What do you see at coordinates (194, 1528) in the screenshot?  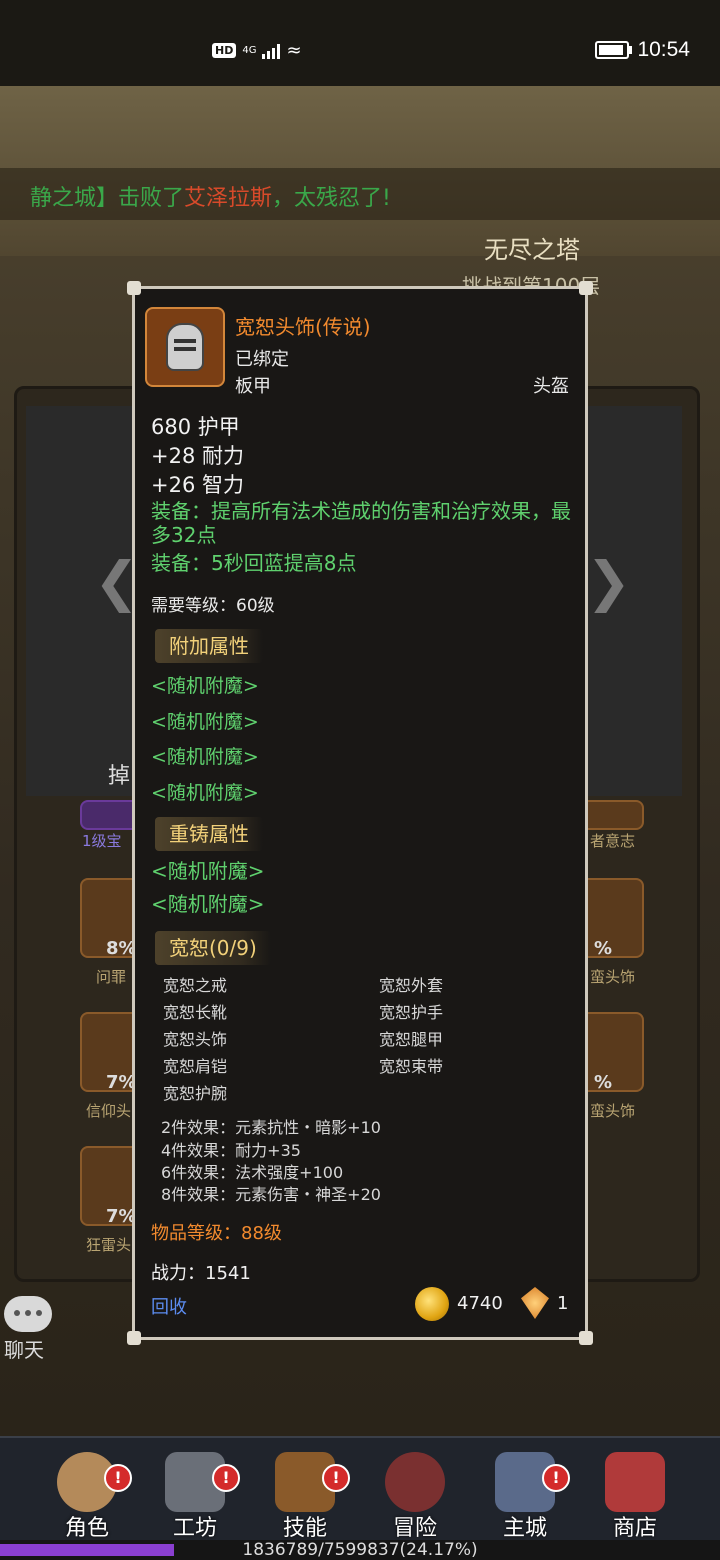 I see `nav-label: 工坊` at bounding box center [194, 1528].